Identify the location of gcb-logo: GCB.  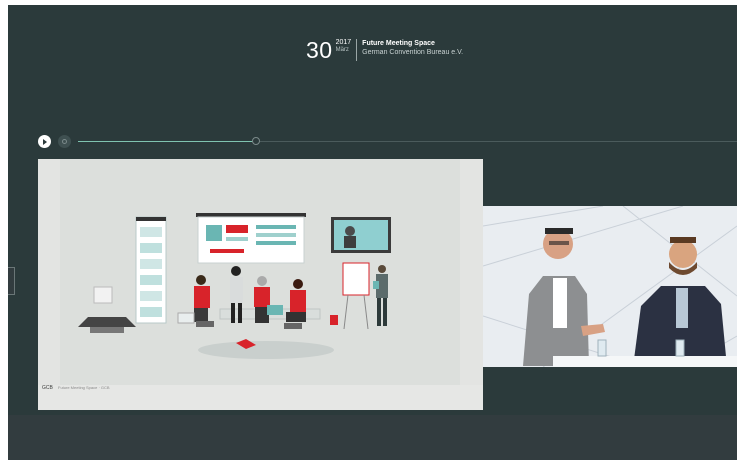
(47, 388).